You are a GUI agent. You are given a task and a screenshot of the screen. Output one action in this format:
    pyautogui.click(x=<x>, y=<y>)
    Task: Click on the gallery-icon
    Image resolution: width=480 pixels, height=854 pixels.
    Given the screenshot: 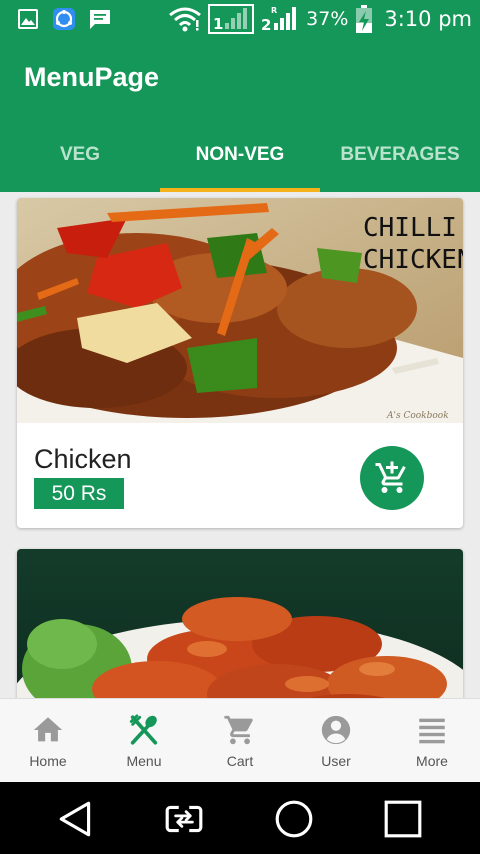 What is the action you would take?
    pyautogui.click(x=28, y=19)
    